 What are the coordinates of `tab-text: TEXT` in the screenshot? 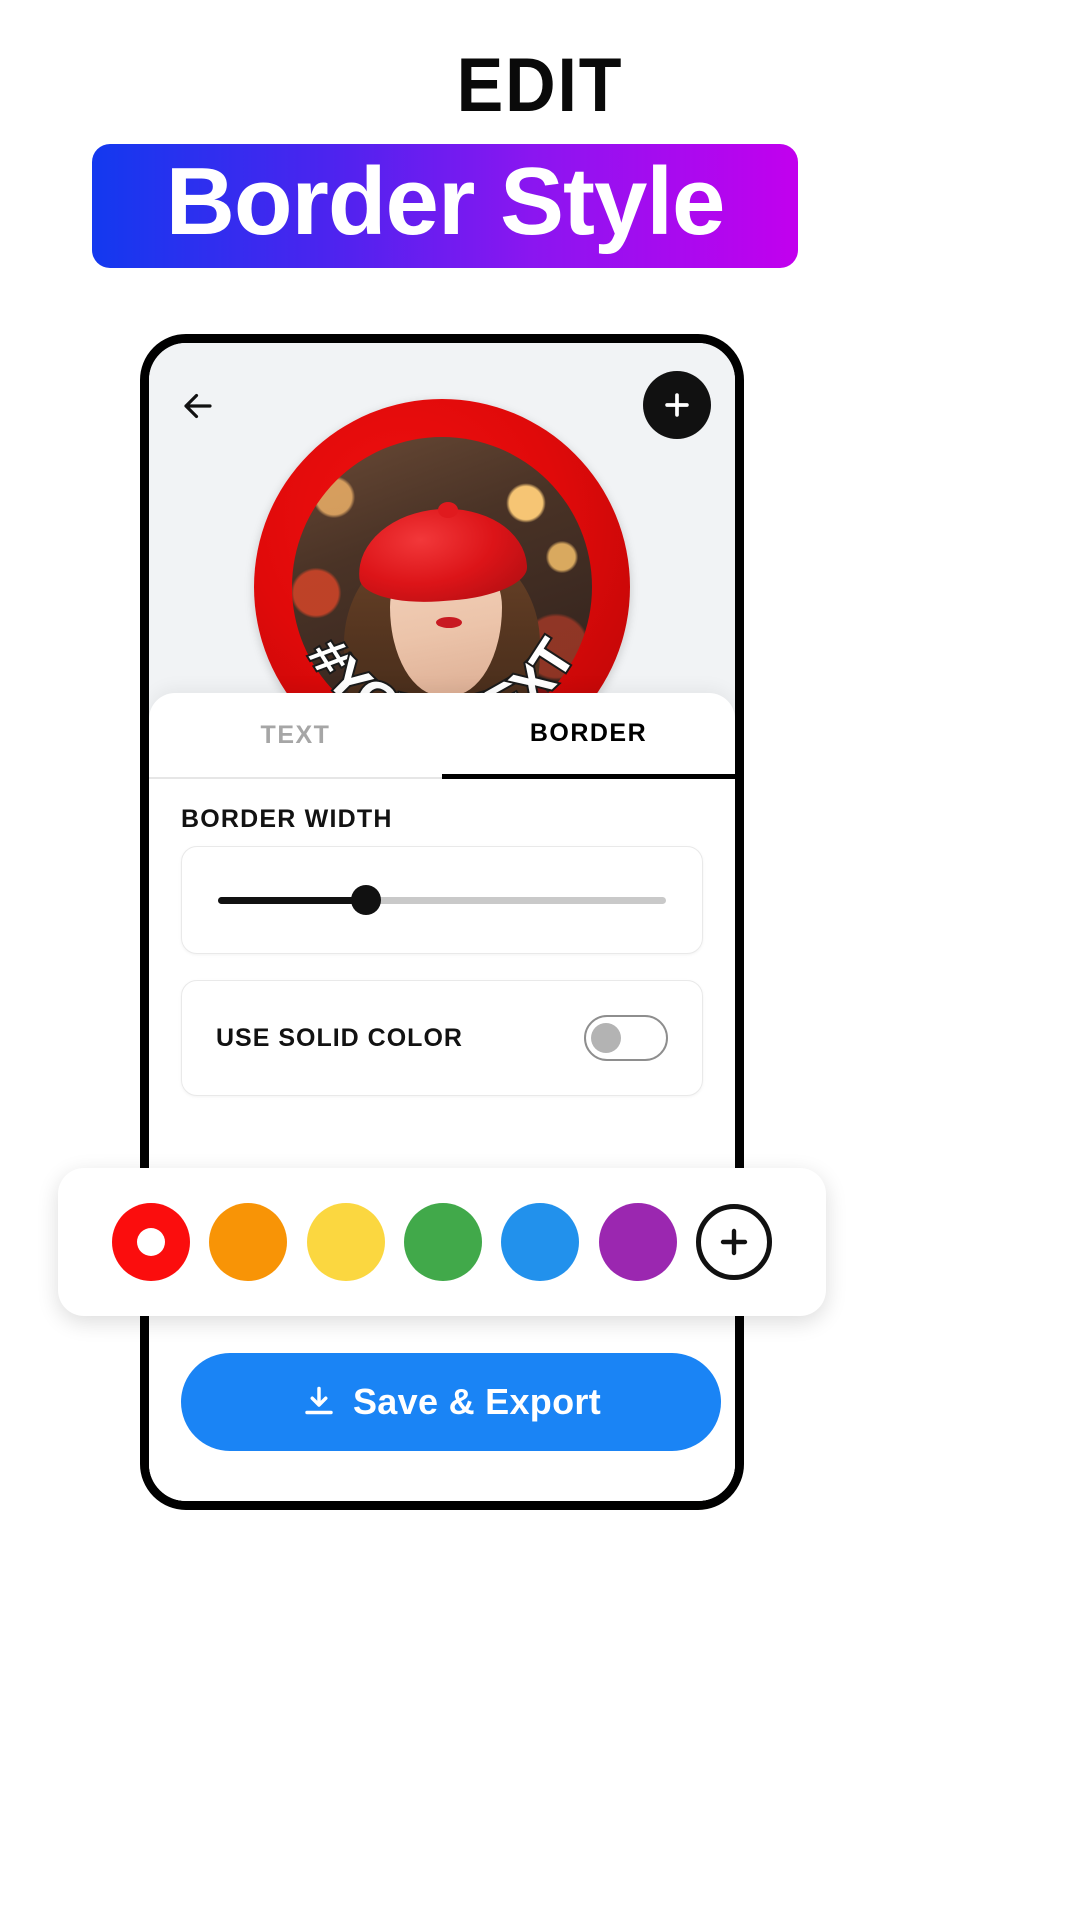 It's located at (295, 736).